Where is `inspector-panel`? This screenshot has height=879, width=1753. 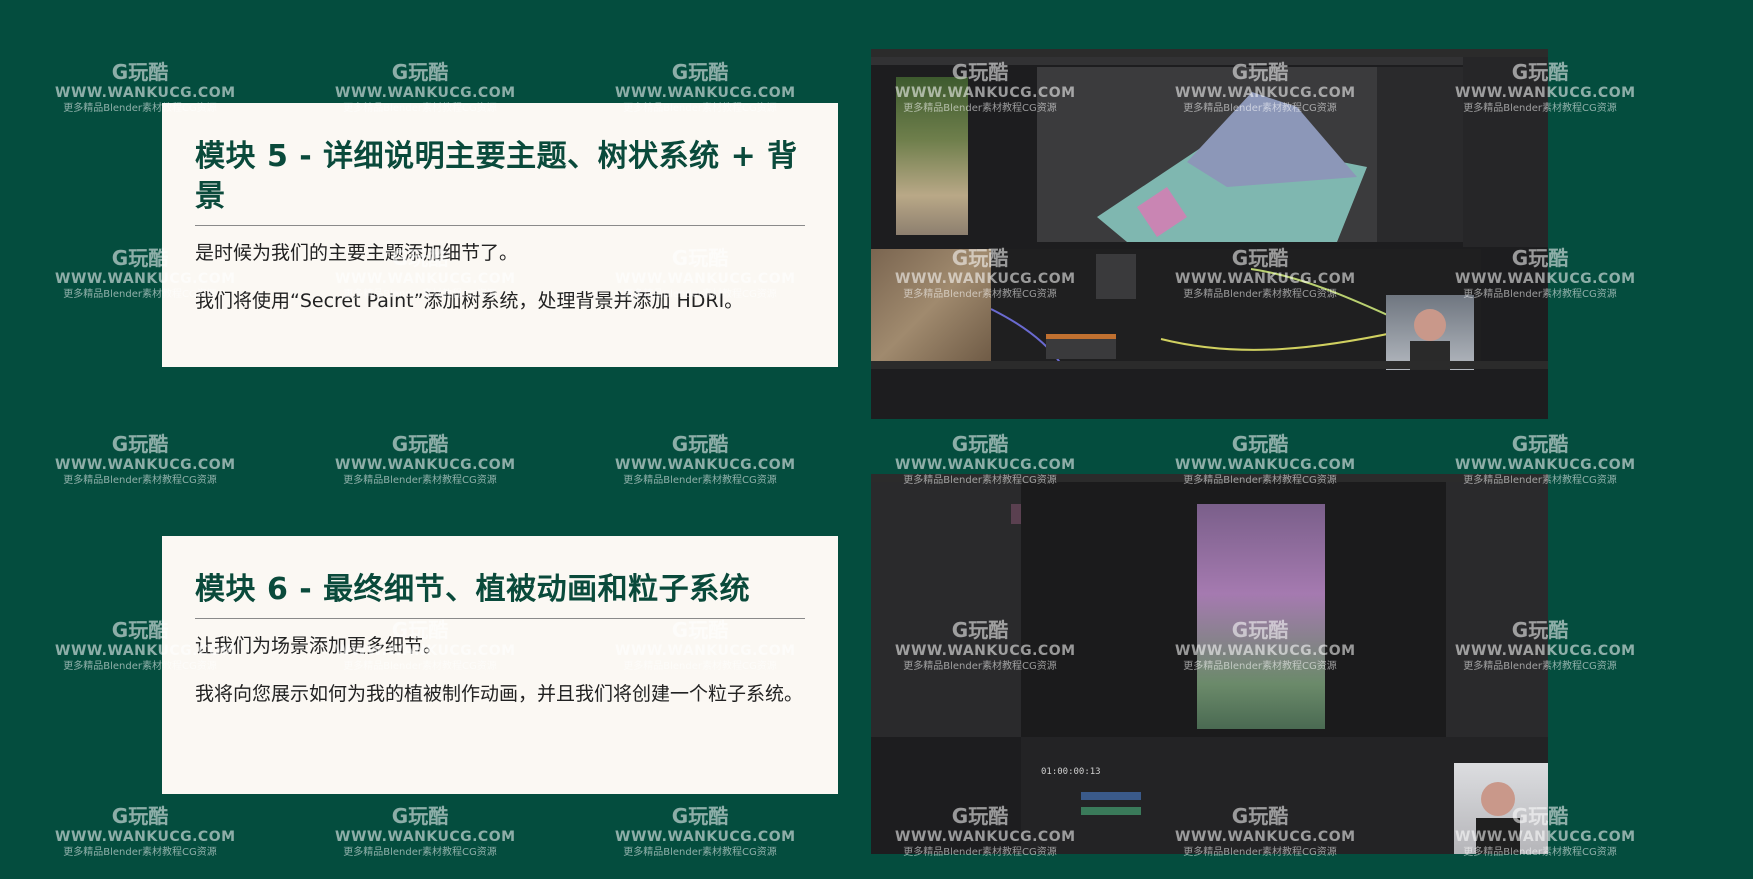
inspector-panel is located at coordinates (1497, 609).